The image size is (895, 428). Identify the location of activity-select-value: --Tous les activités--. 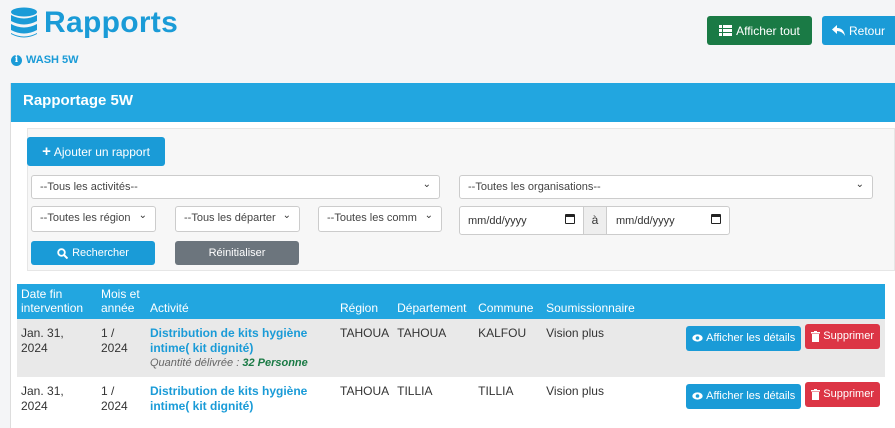
(89, 187).